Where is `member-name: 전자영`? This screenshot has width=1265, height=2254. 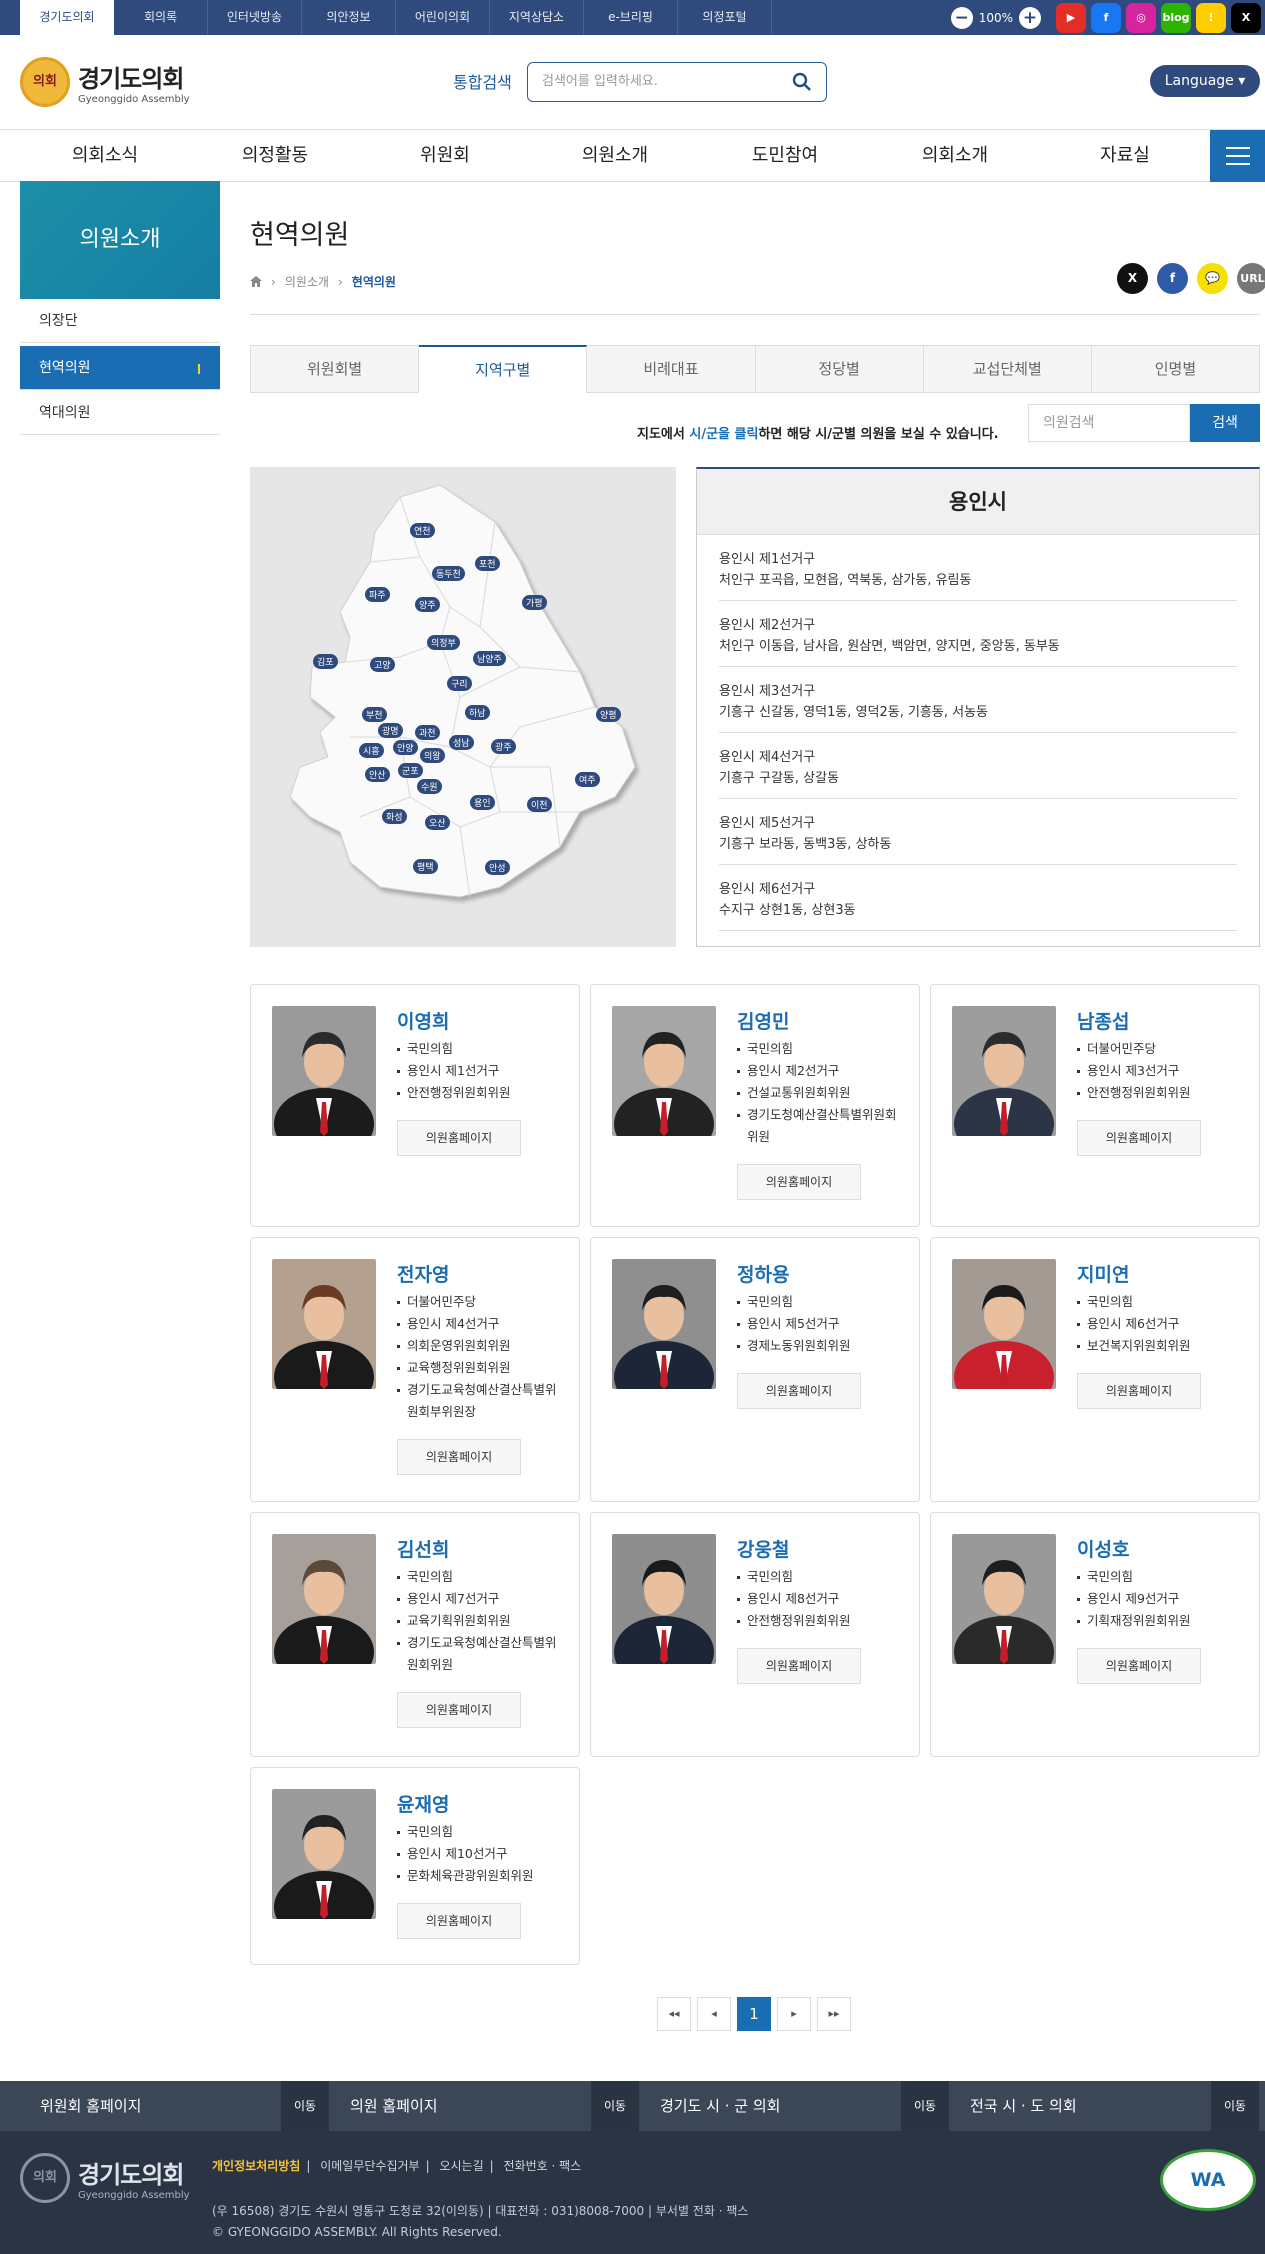 member-name: 전자영 is located at coordinates (423, 1273).